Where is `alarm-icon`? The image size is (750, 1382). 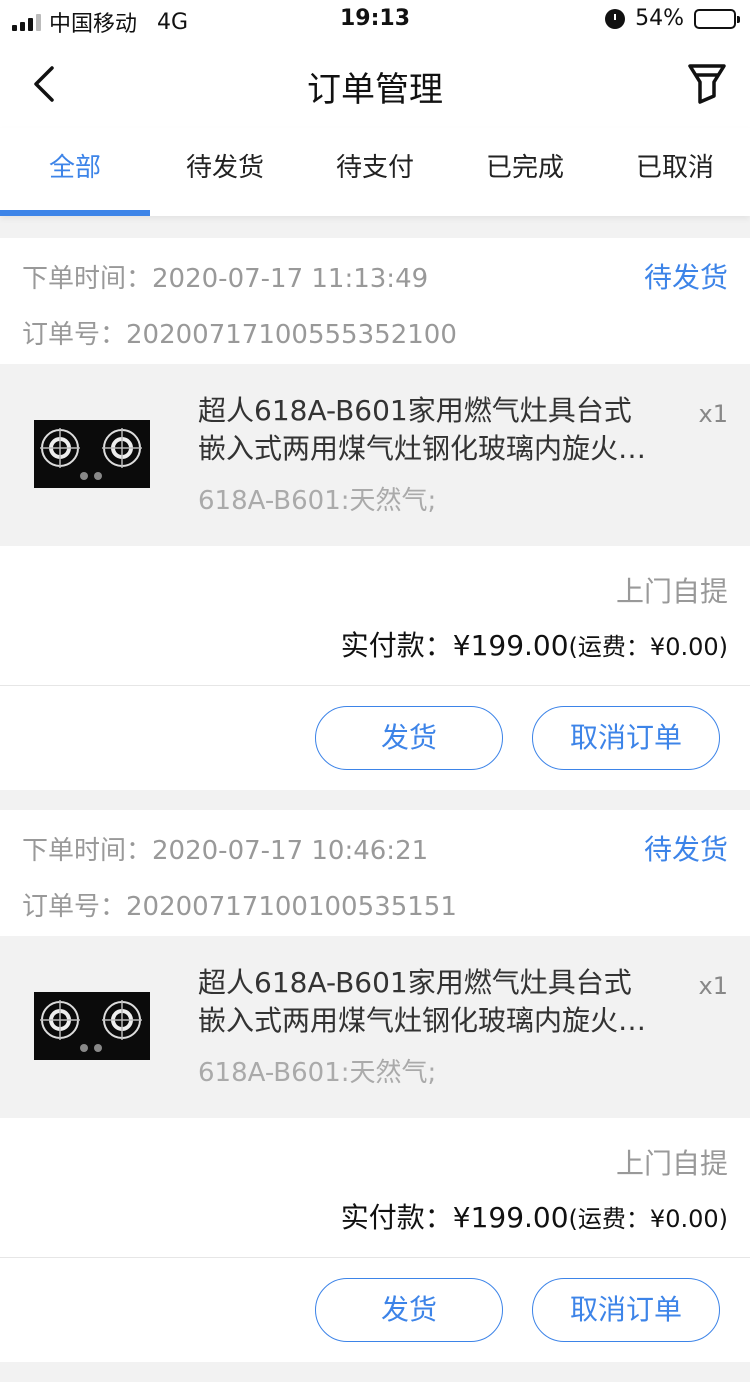 alarm-icon is located at coordinates (615, 18).